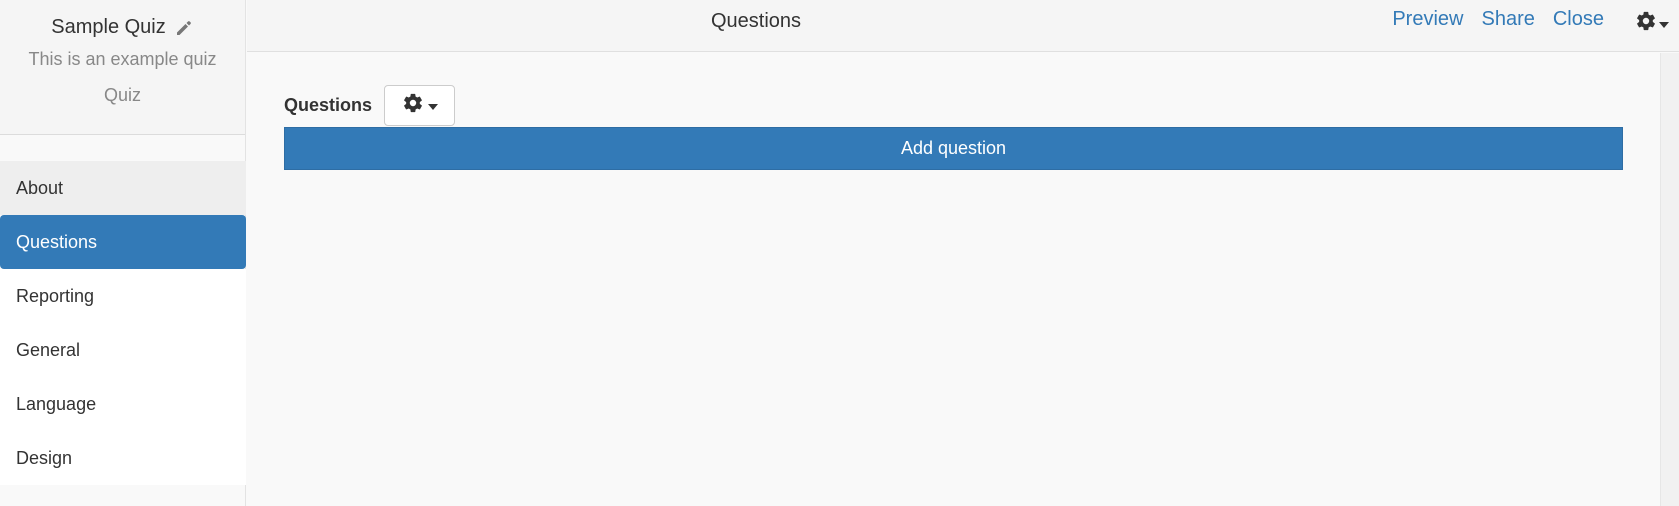 This screenshot has height=506, width=1679. I want to click on sidebar-item-reporting: Reporting, so click(123, 296).